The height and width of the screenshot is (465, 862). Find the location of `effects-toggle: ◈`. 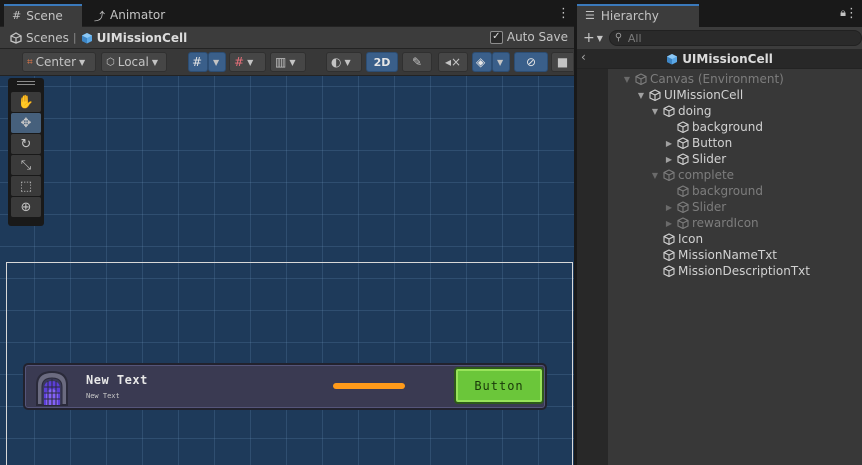

effects-toggle: ◈ is located at coordinates (482, 62).